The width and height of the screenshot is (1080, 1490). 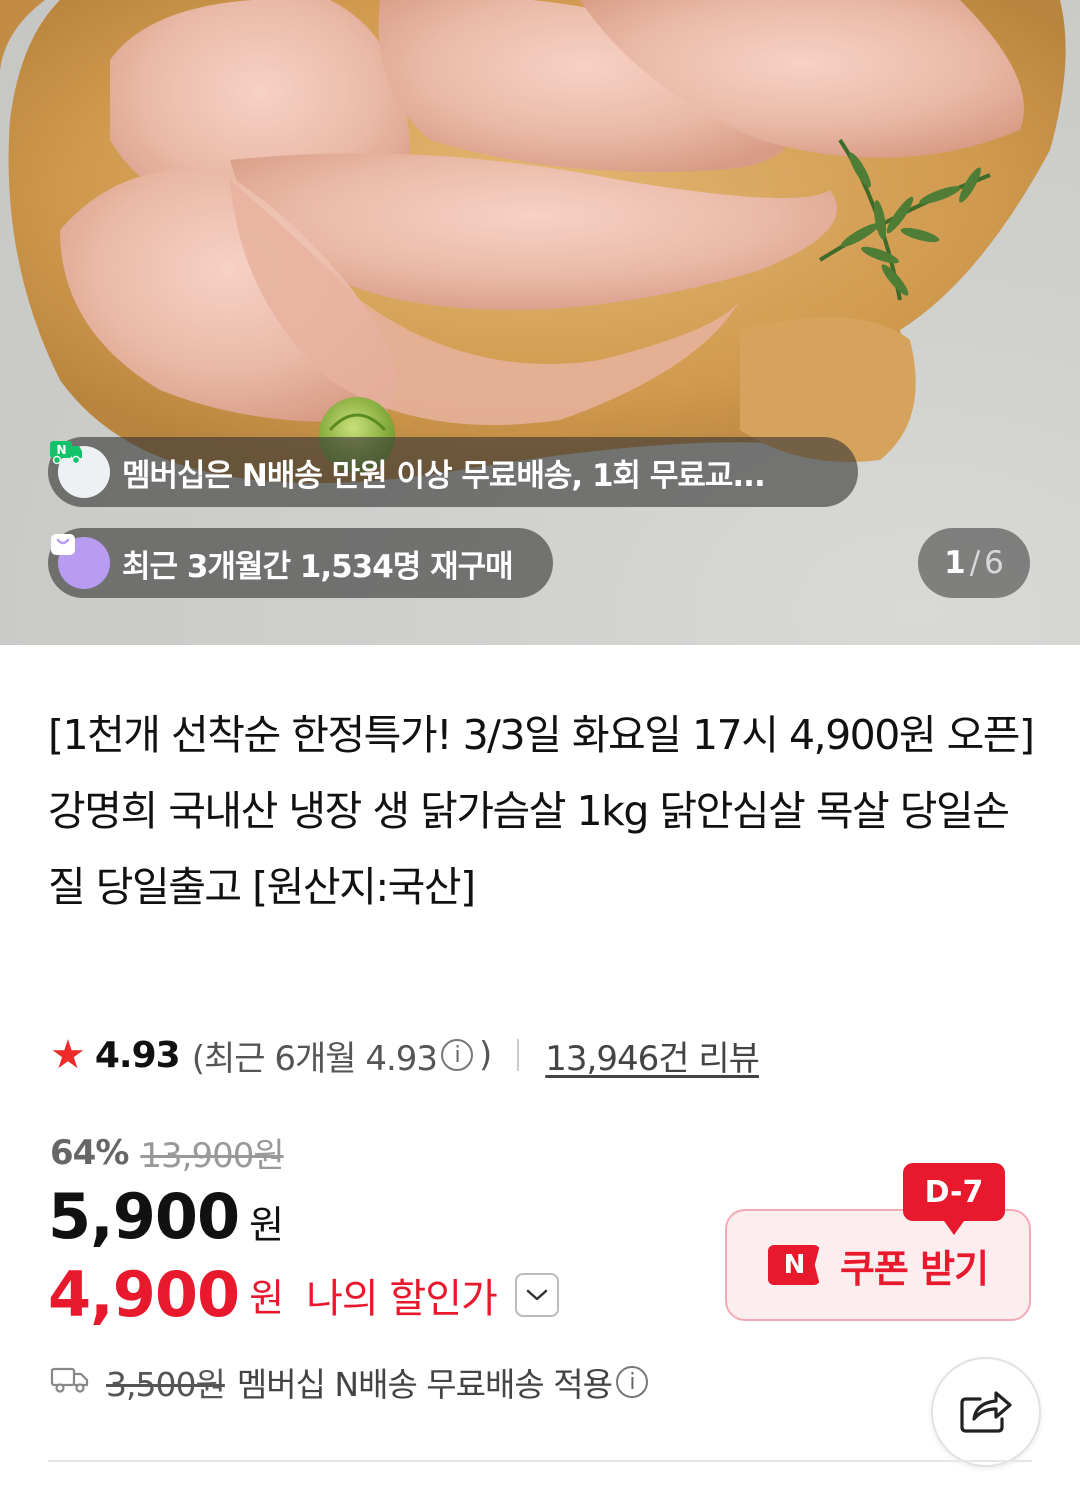 I want to click on my-price-unit: 원, so click(x=267, y=1298).